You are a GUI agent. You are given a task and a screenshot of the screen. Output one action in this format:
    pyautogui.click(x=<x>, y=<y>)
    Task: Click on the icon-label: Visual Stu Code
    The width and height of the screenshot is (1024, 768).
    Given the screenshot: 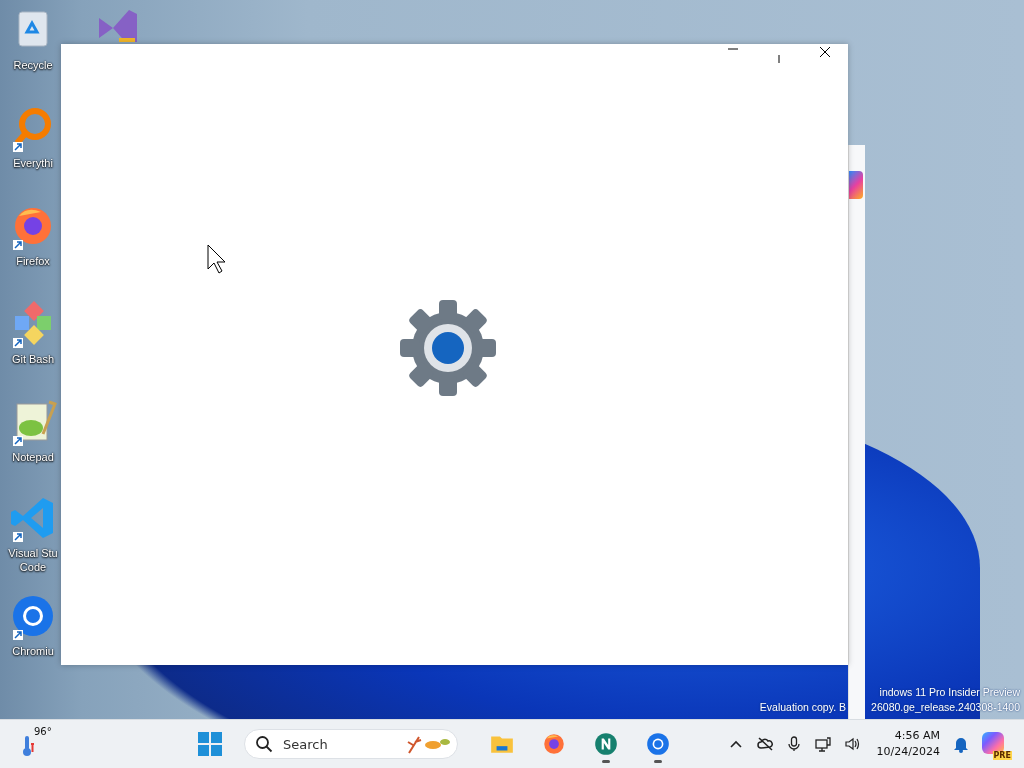 What is the action you would take?
    pyautogui.click(x=33, y=560)
    